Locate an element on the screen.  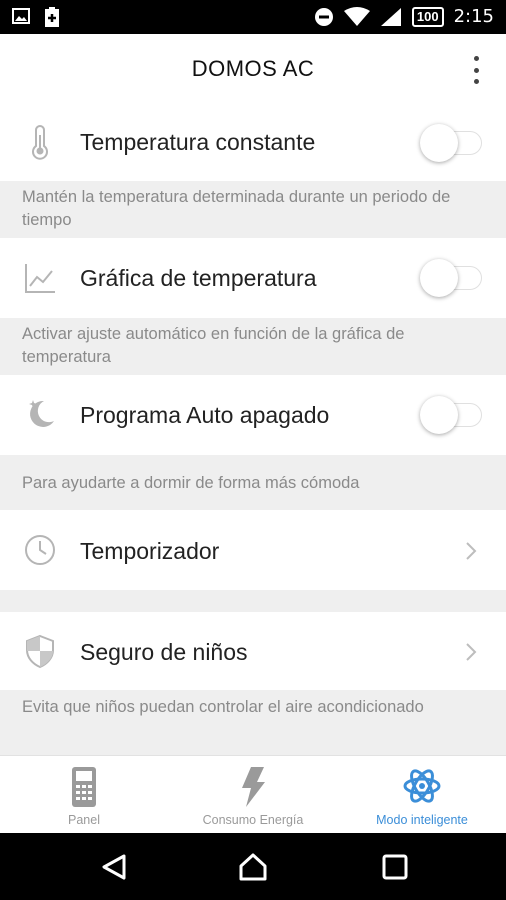
thermometer-icon is located at coordinates (40, 142).